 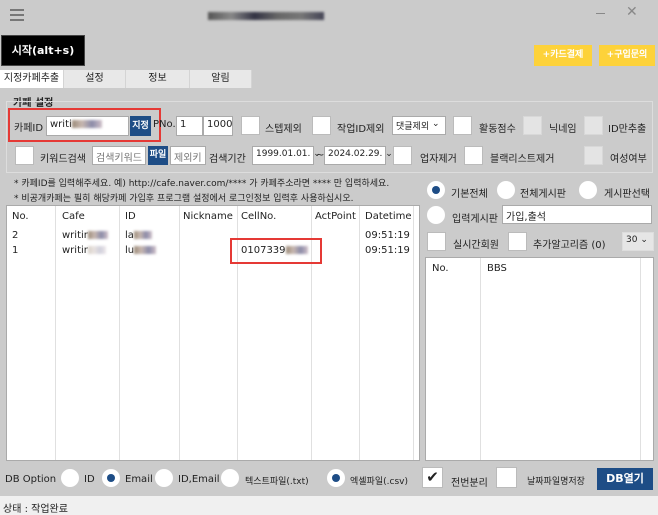 What do you see at coordinates (31, 479) in the screenshot?
I see `db-option-label: DB Option` at bounding box center [31, 479].